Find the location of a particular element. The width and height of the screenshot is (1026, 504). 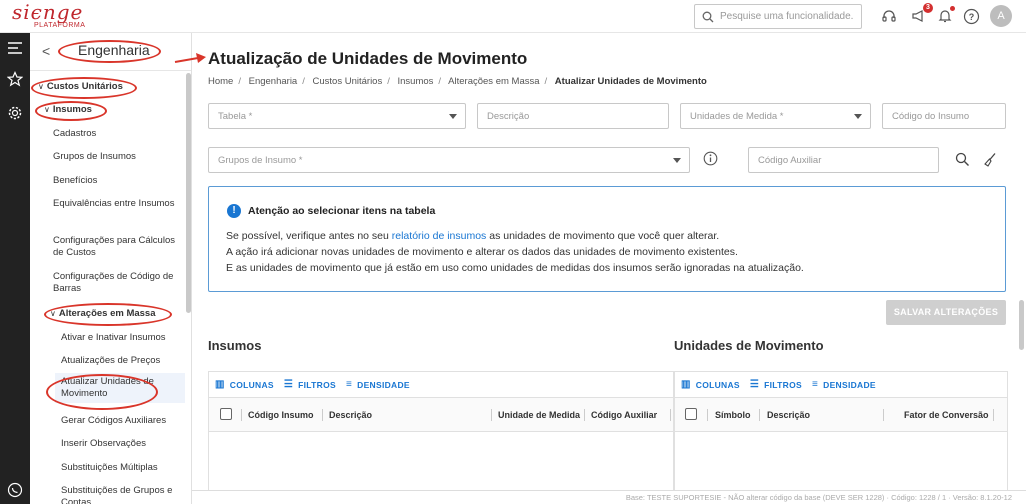

star-favorites-icon is located at coordinates (15, 79).